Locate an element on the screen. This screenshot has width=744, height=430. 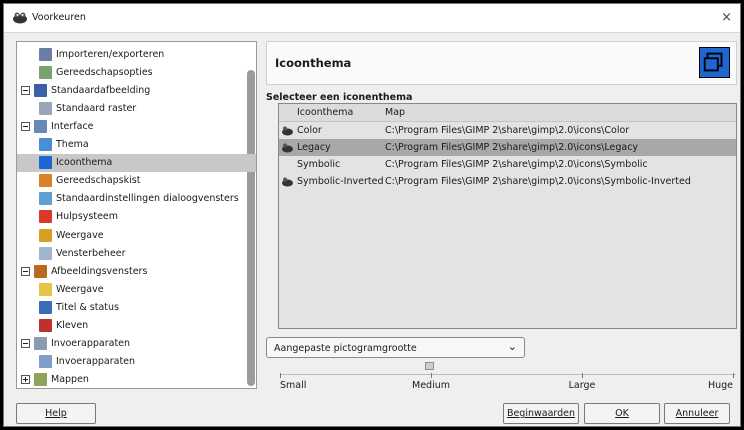
tree-item-label: Gereedschapsopties is located at coordinates (104, 72).